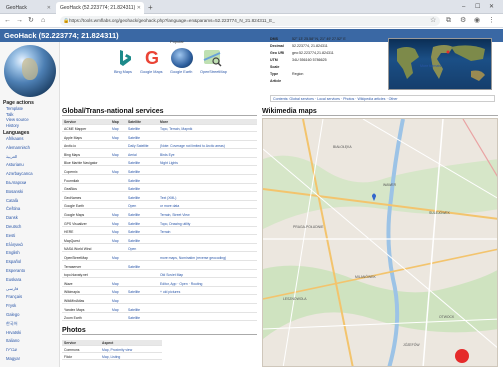  Describe the element at coordinates (143, 146) in the screenshot. I see `satellite-link: Daily Satellite` at that location.